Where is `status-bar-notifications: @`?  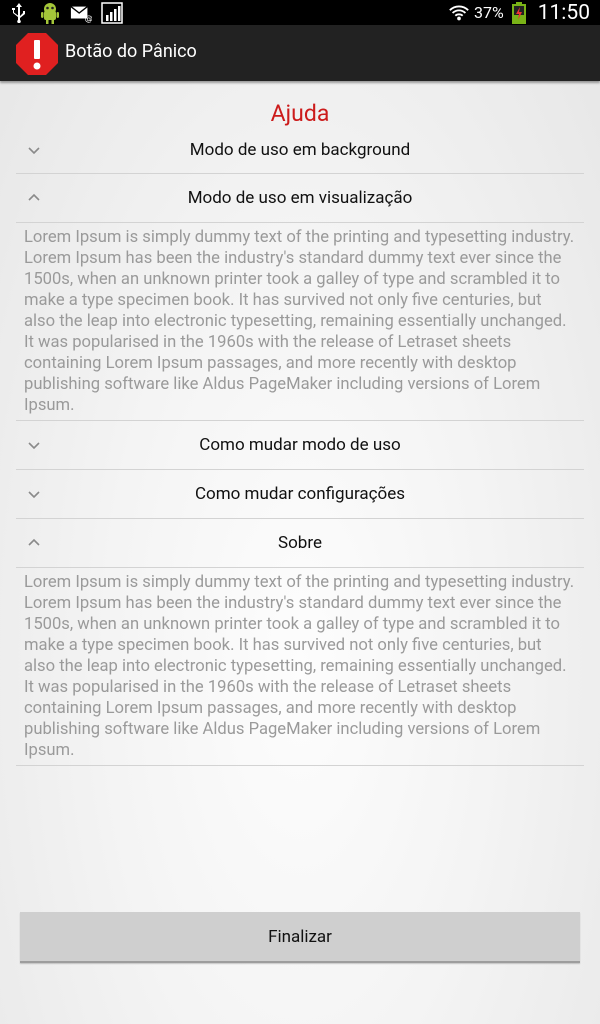
status-bar-notifications: @ is located at coordinates (65, 13).